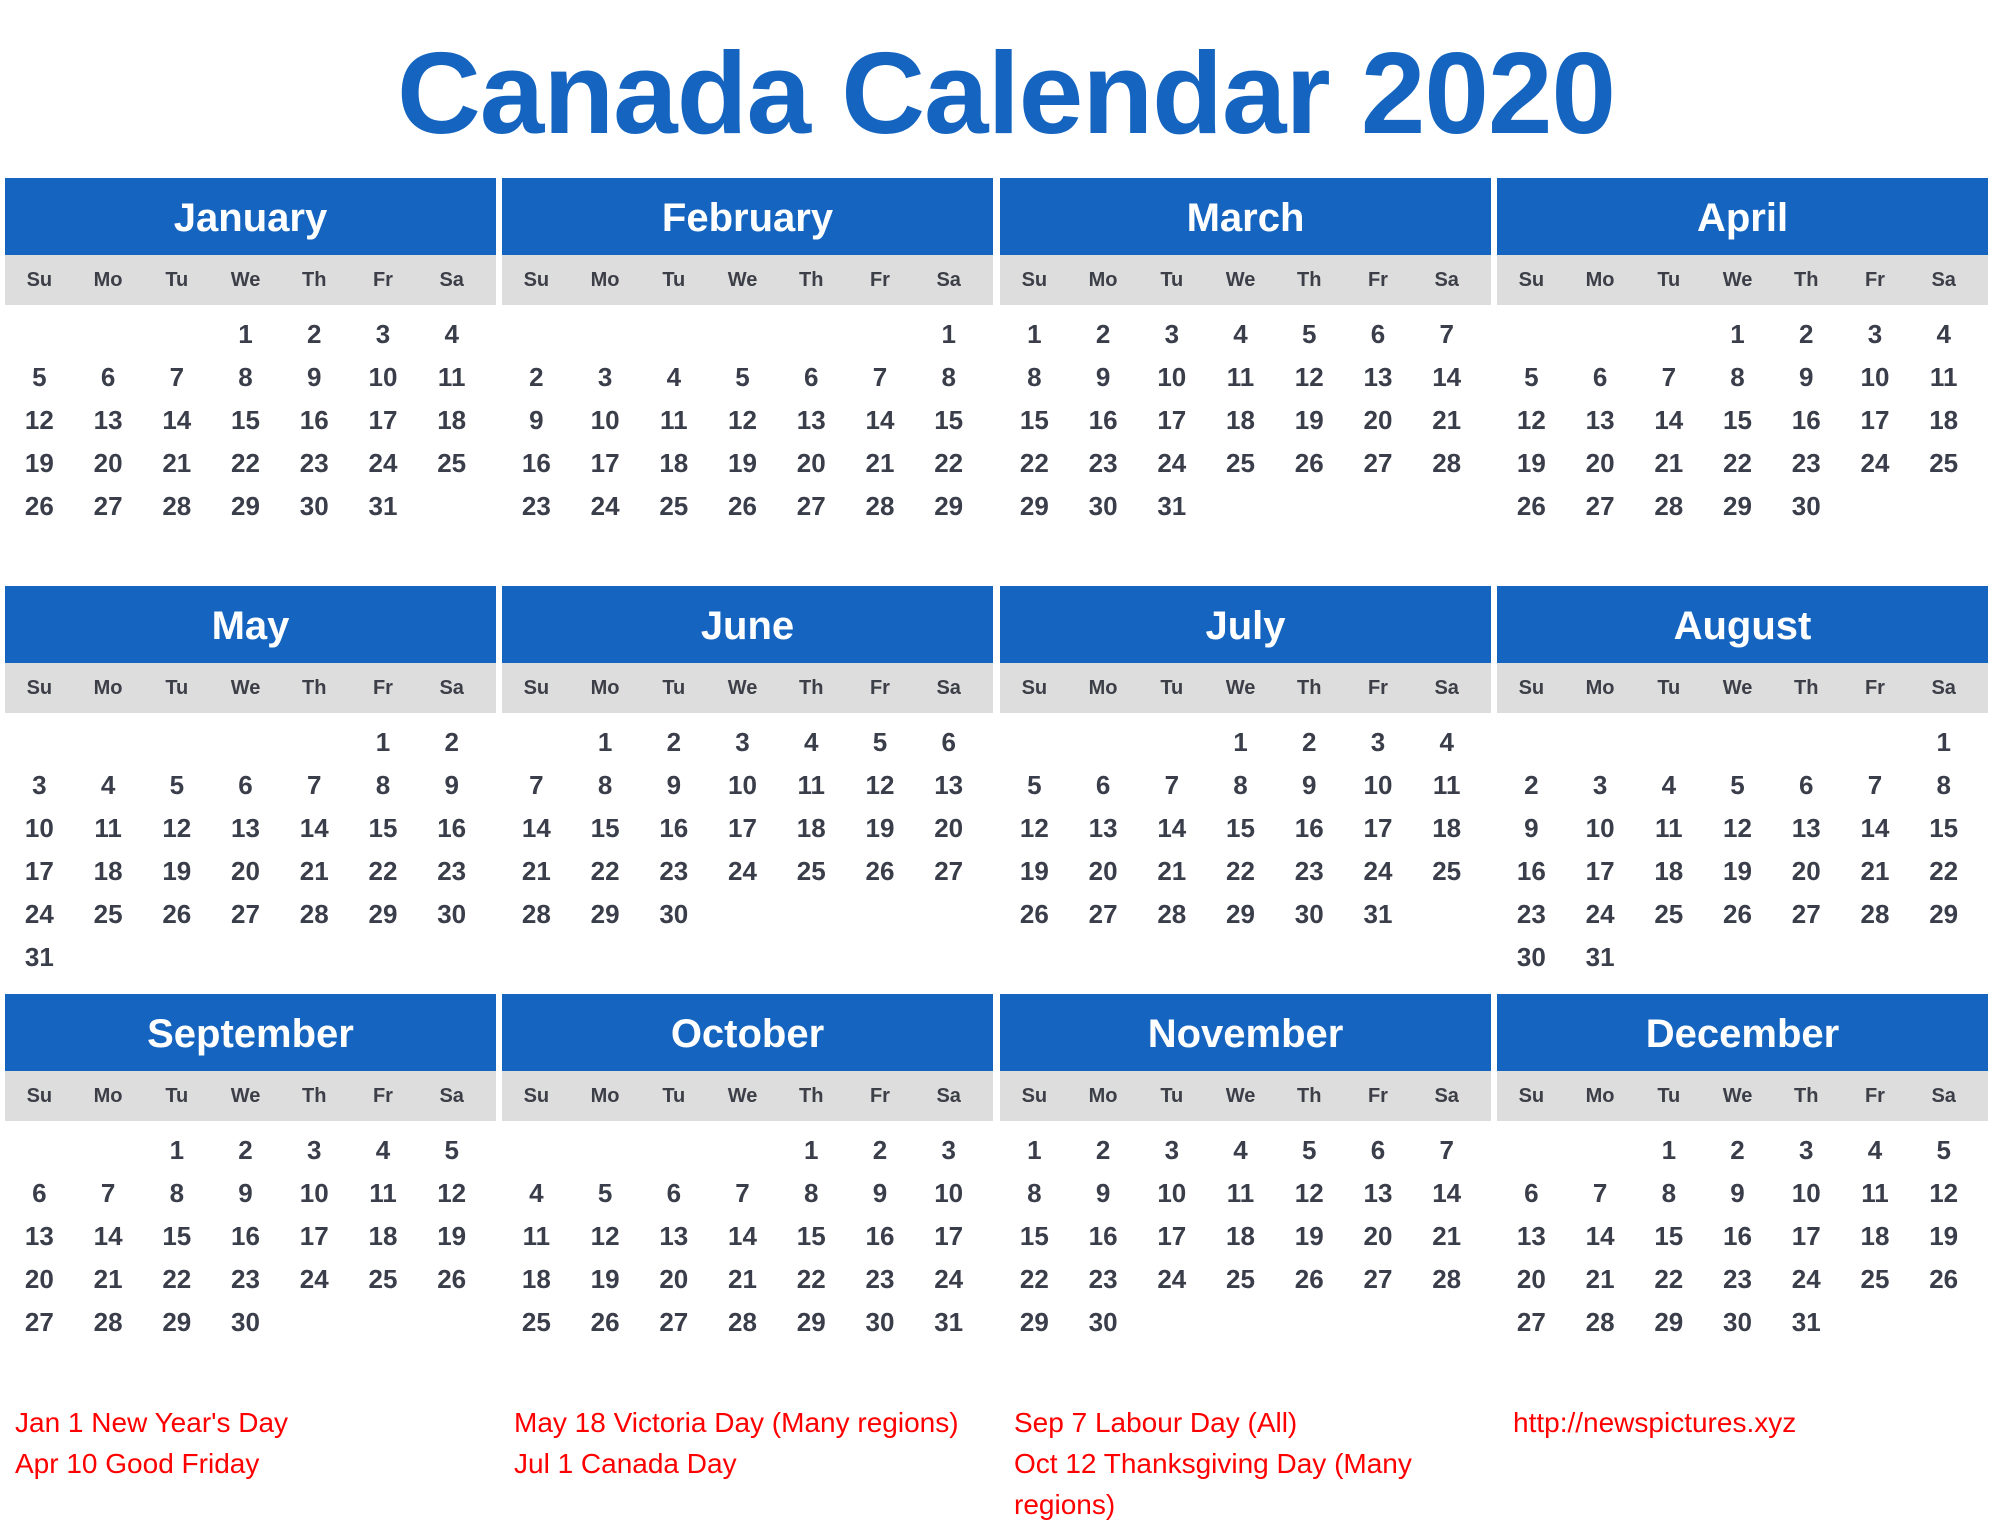 The height and width of the screenshot is (1540, 2012). I want to click on day-cell: 29, so click(1944, 914).